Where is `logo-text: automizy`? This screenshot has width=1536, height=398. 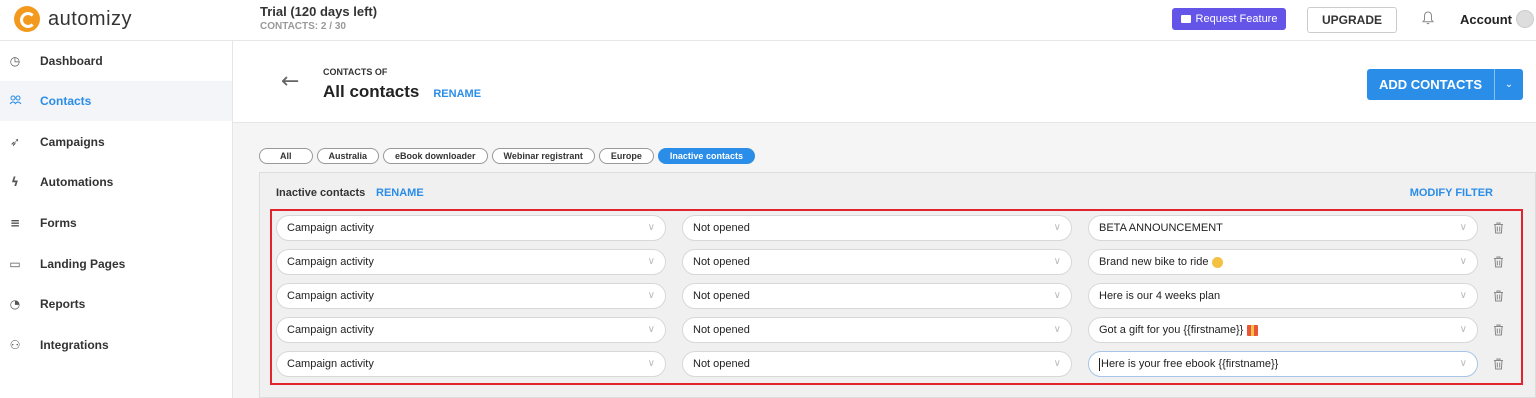 logo-text: automizy is located at coordinates (90, 18).